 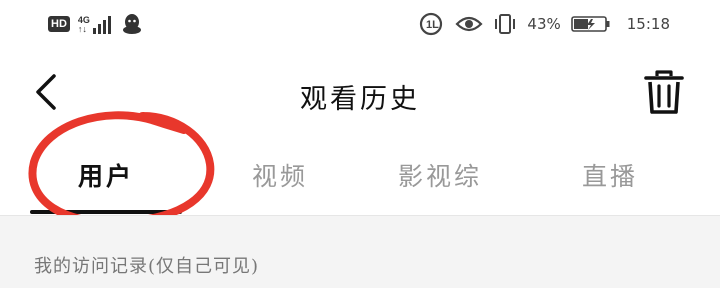 I want to click on tab-film-tv: 影视综, so click(x=440, y=183).